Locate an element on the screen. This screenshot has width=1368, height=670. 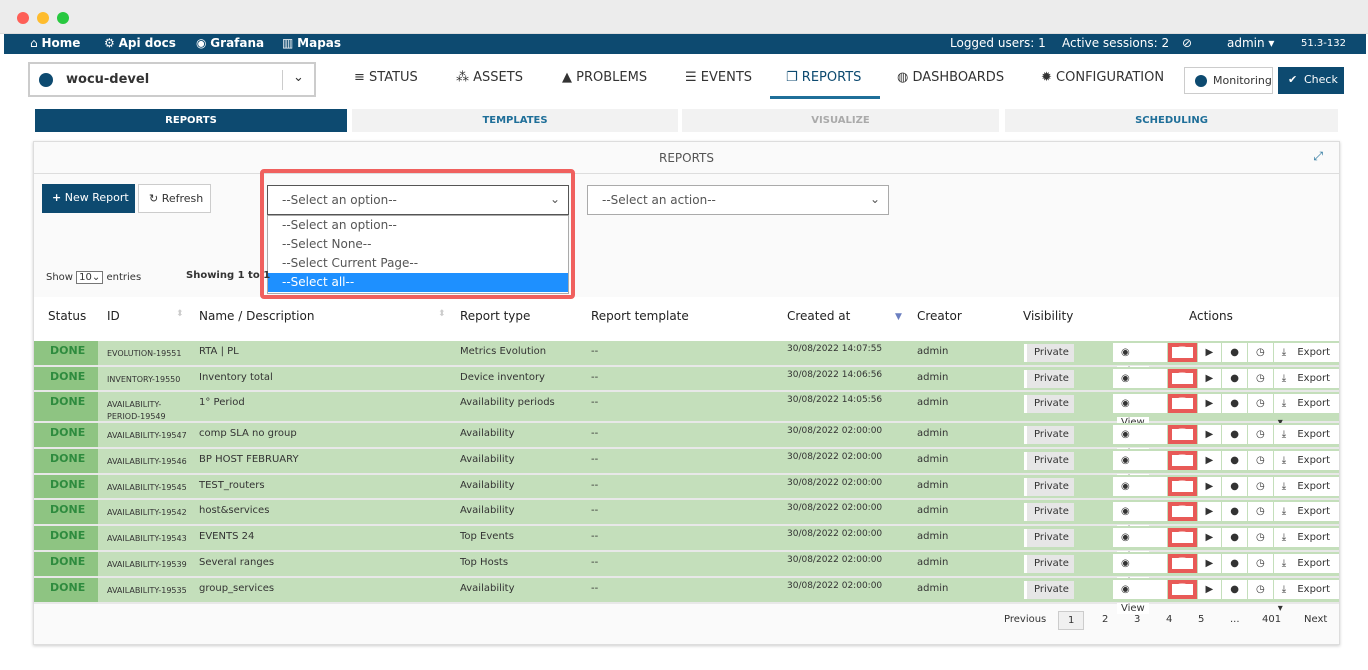
chevron-down-icon: ⌄ is located at coordinates (298, 77).